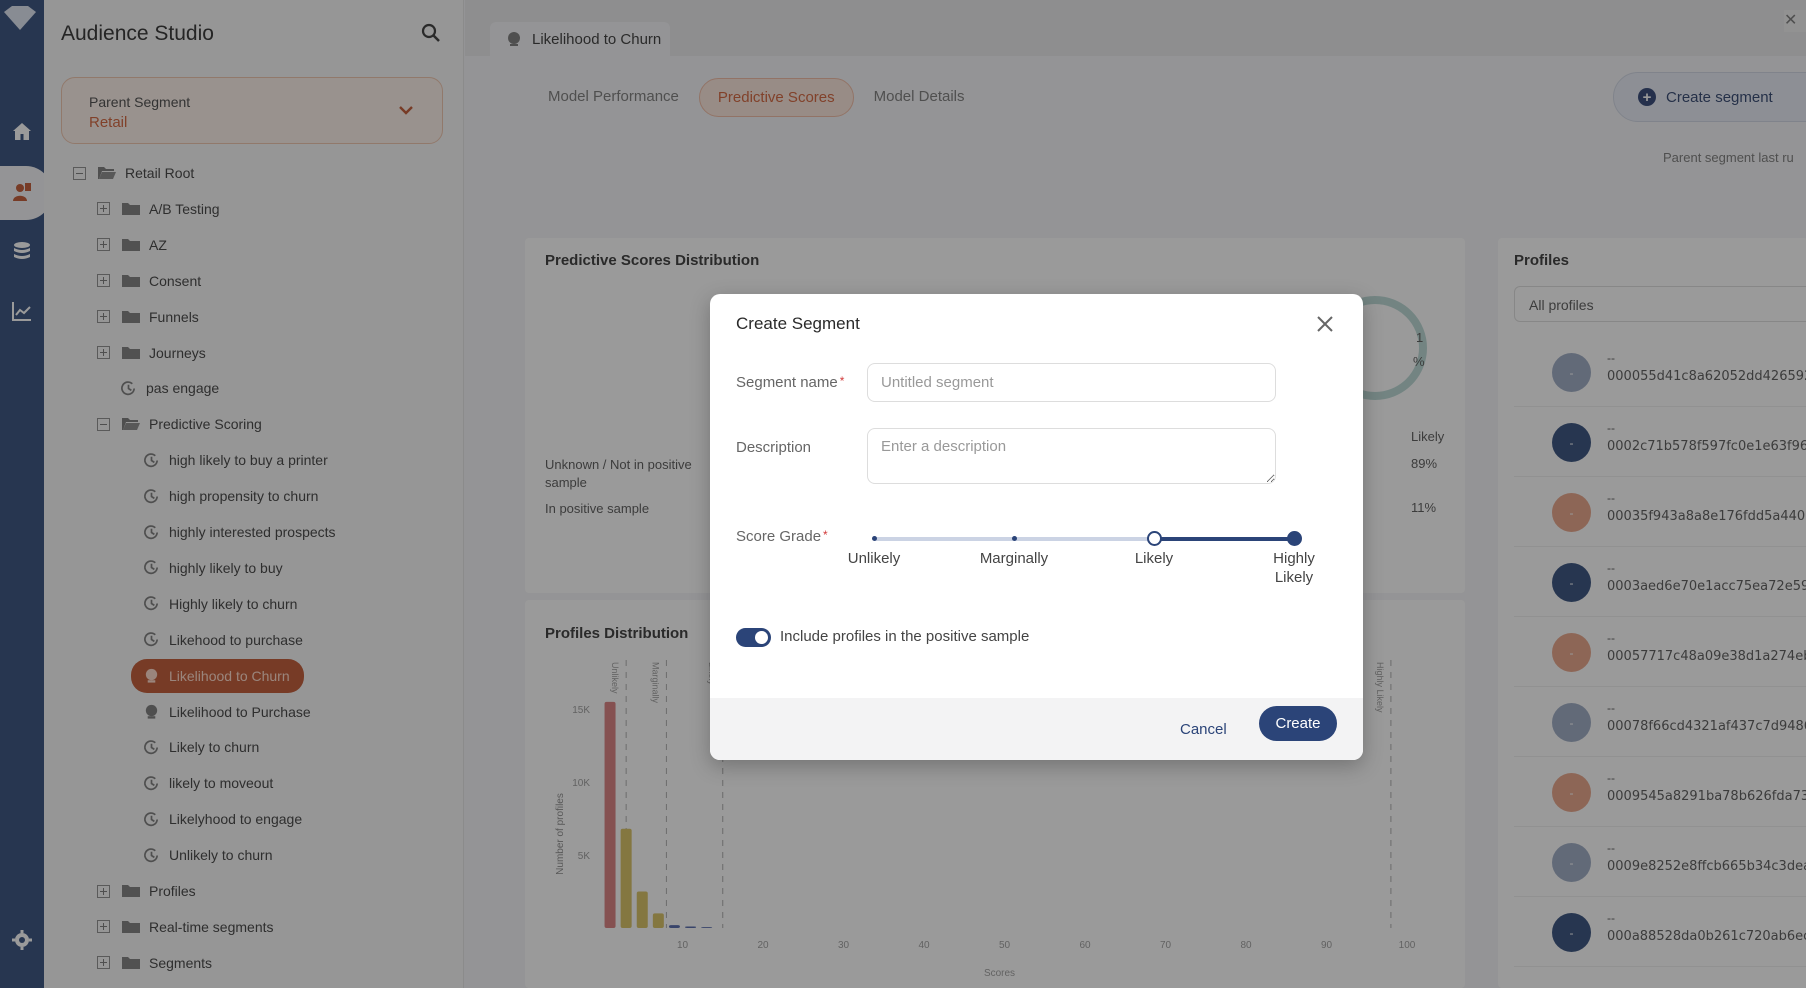 The width and height of the screenshot is (1806, 988). I want to click on description-input, so click(1071, 456).